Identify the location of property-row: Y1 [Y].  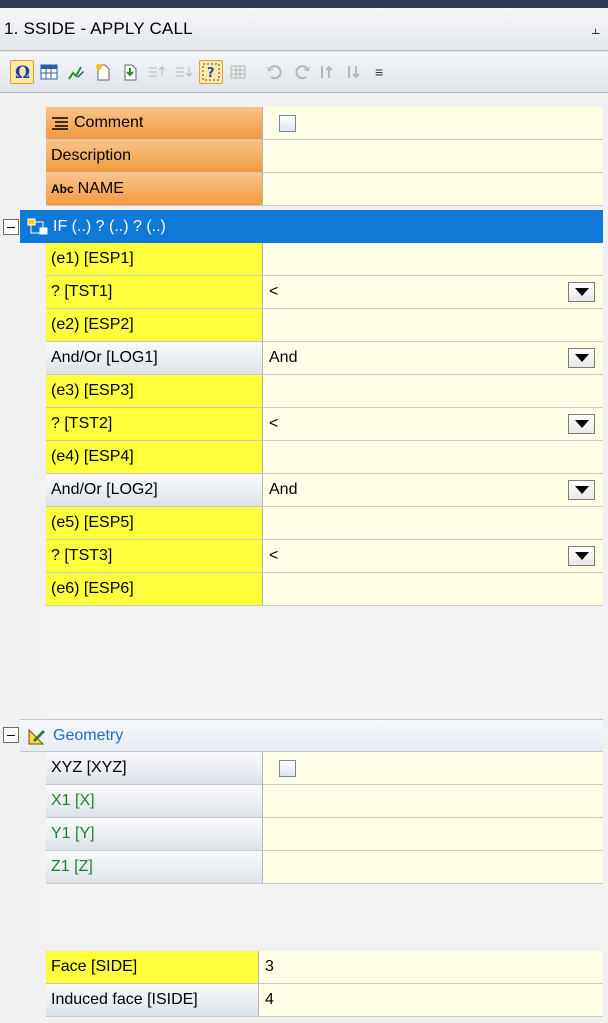
(304, 834).